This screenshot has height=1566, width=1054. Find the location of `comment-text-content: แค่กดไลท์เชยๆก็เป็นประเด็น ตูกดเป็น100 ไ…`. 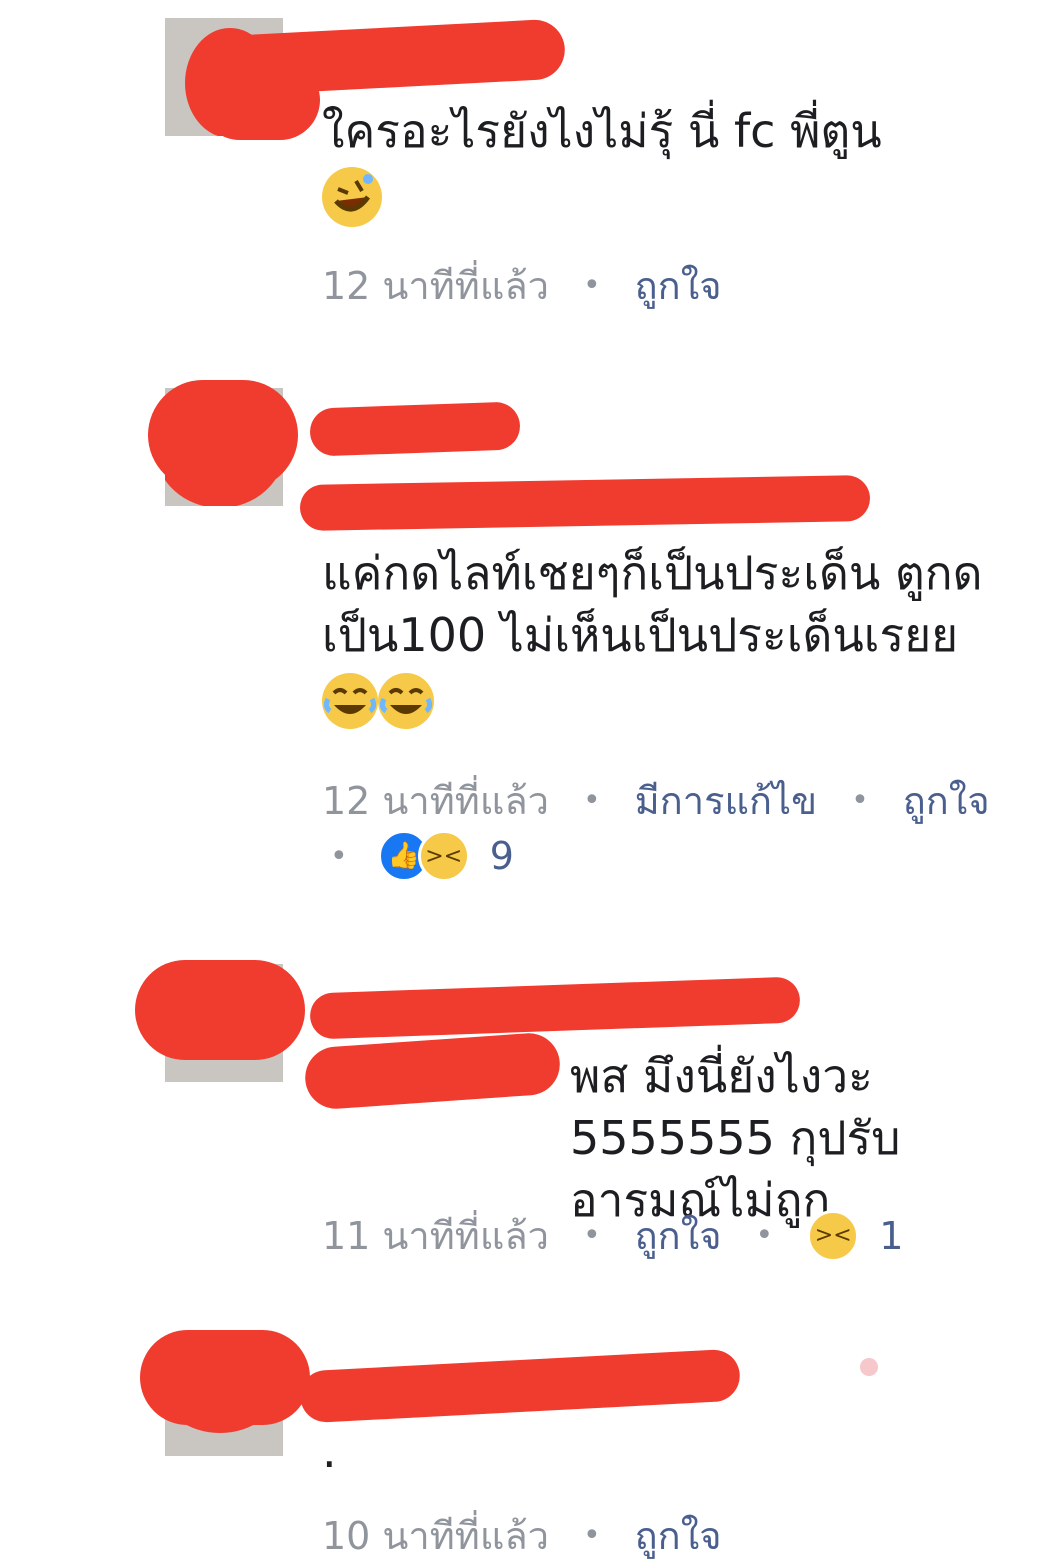

comment-text-content: แค่กดไลท์เชยๆก็เป็นประเด็น ตูกดเป็น100 ไ… is located at coordinates (652, 604).